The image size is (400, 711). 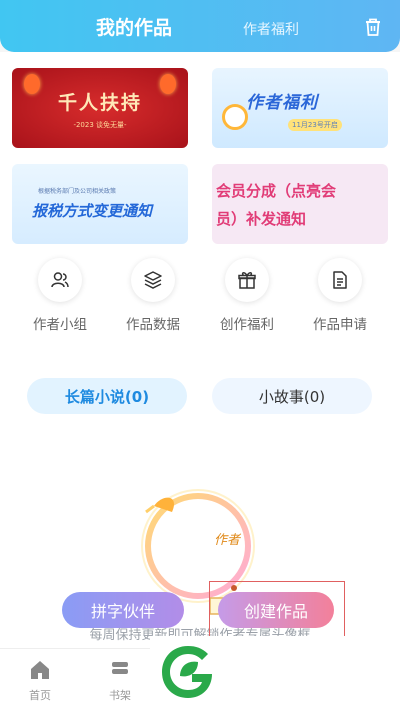 I want to click on banner-support: 千人扶持 -2023 谈免无量-, so click(x=100, y=108).